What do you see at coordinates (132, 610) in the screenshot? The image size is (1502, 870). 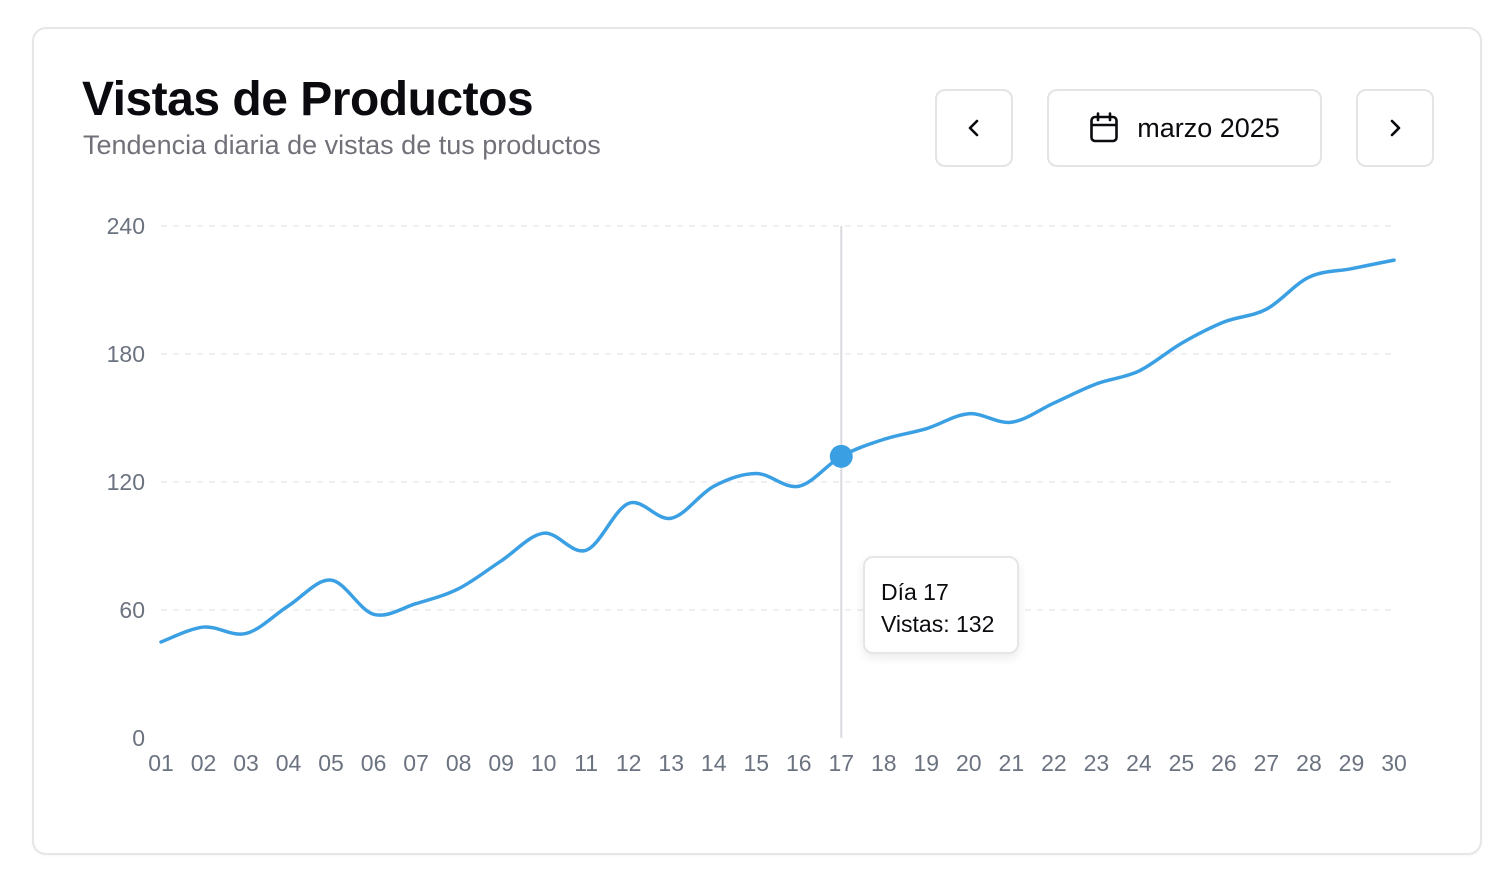 I see `y-tick-label: 60` at bounding box center [132, 610].